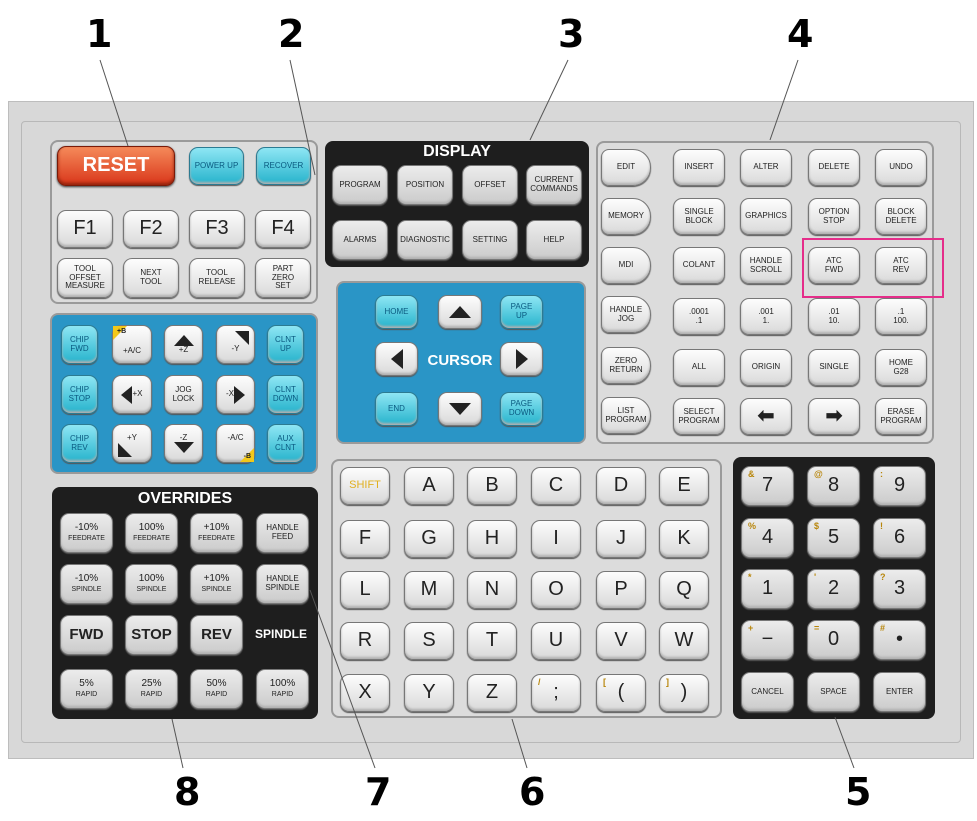 This screenshot has width=977, height=821. Describe the element at coordinates (282, 533) in the screenshot. I see `handle-feed-button: HANDLE FEED` at that location.